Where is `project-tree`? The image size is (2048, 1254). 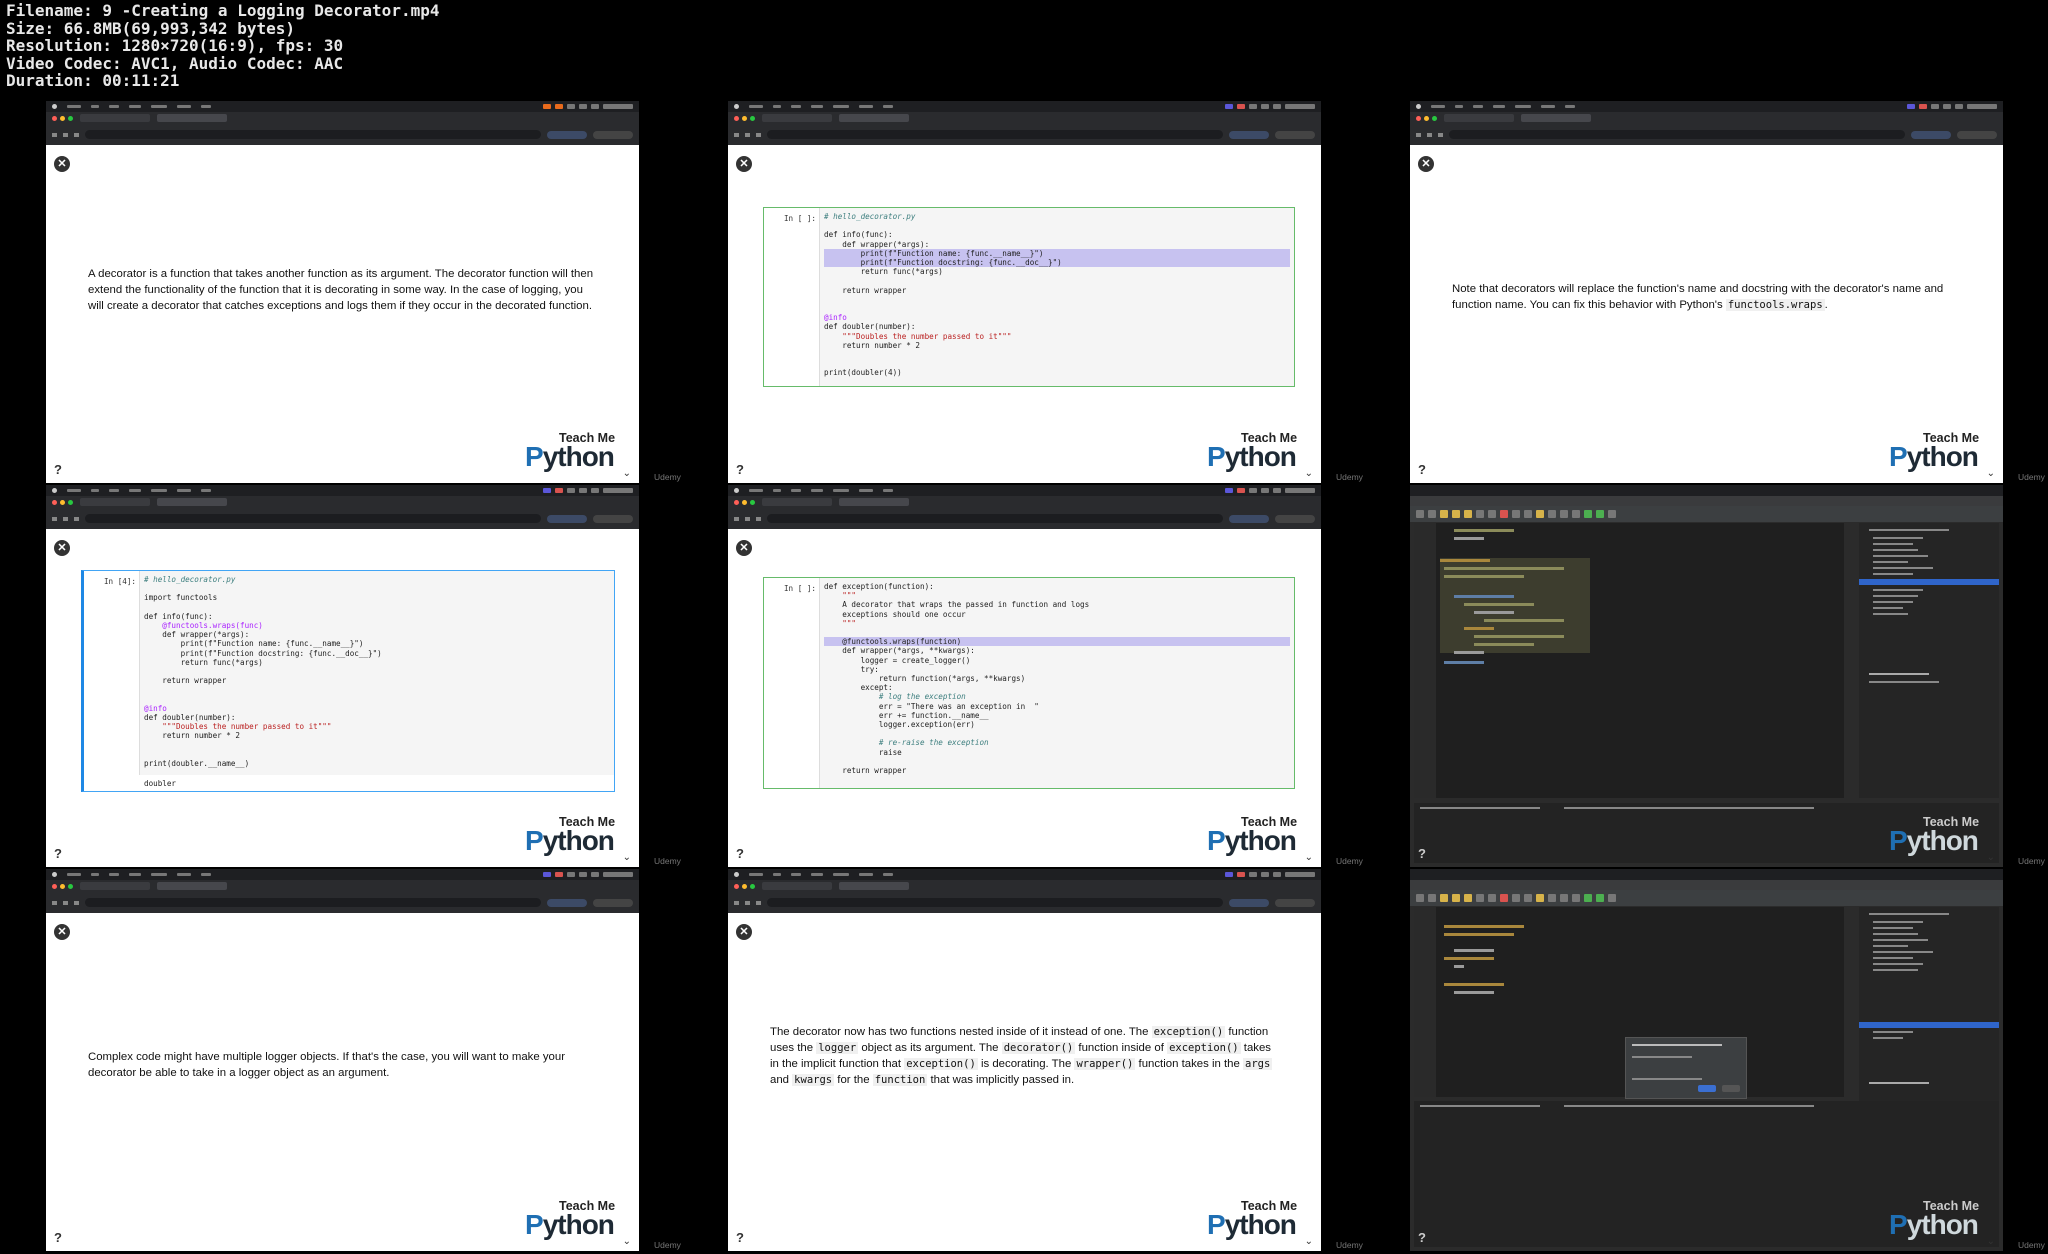
project-tree is located at coordinates (1929, 660).